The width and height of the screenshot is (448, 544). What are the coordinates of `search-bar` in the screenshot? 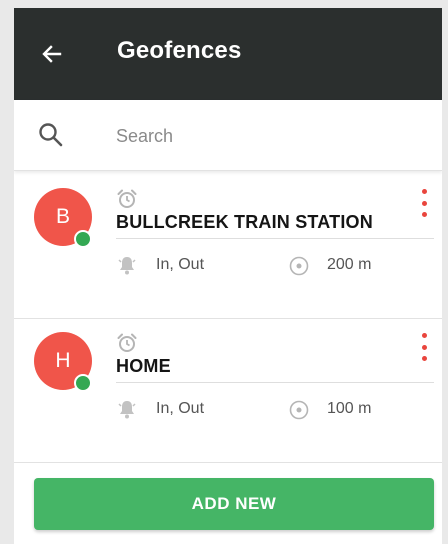 It's located at (228, 135).